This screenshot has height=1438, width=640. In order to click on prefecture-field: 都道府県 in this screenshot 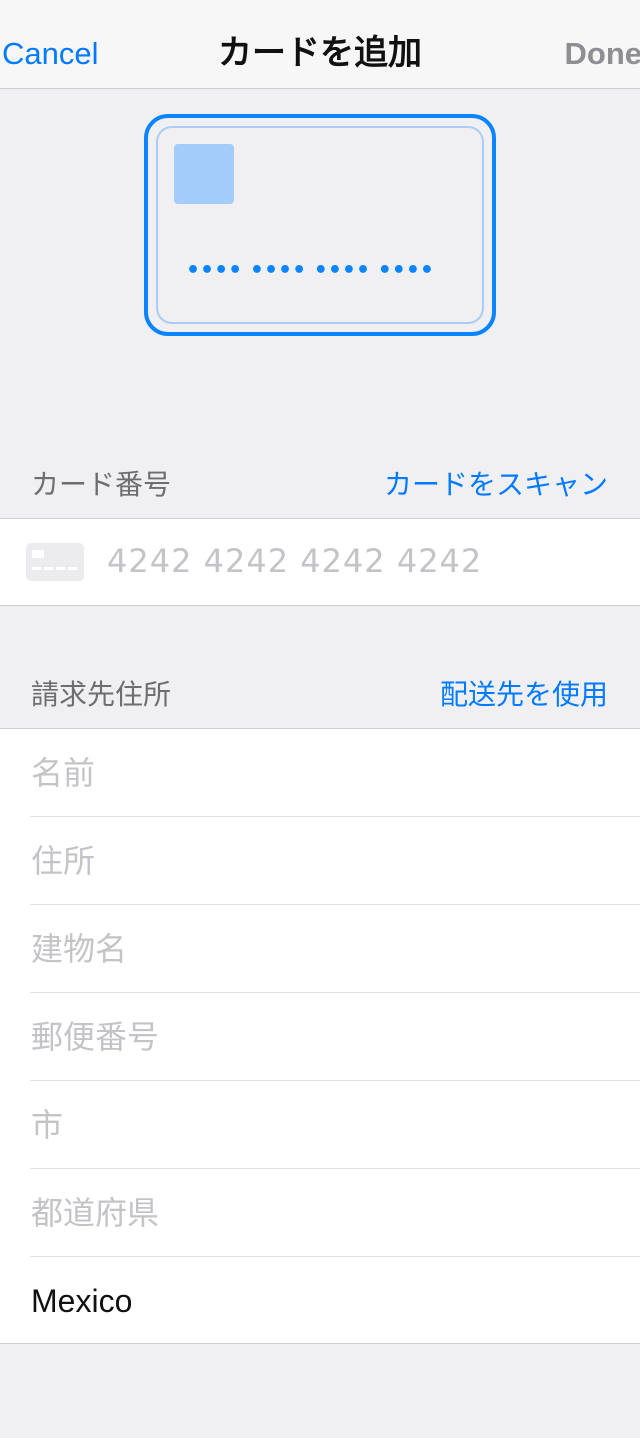, I will do `click(320, 1213)`.